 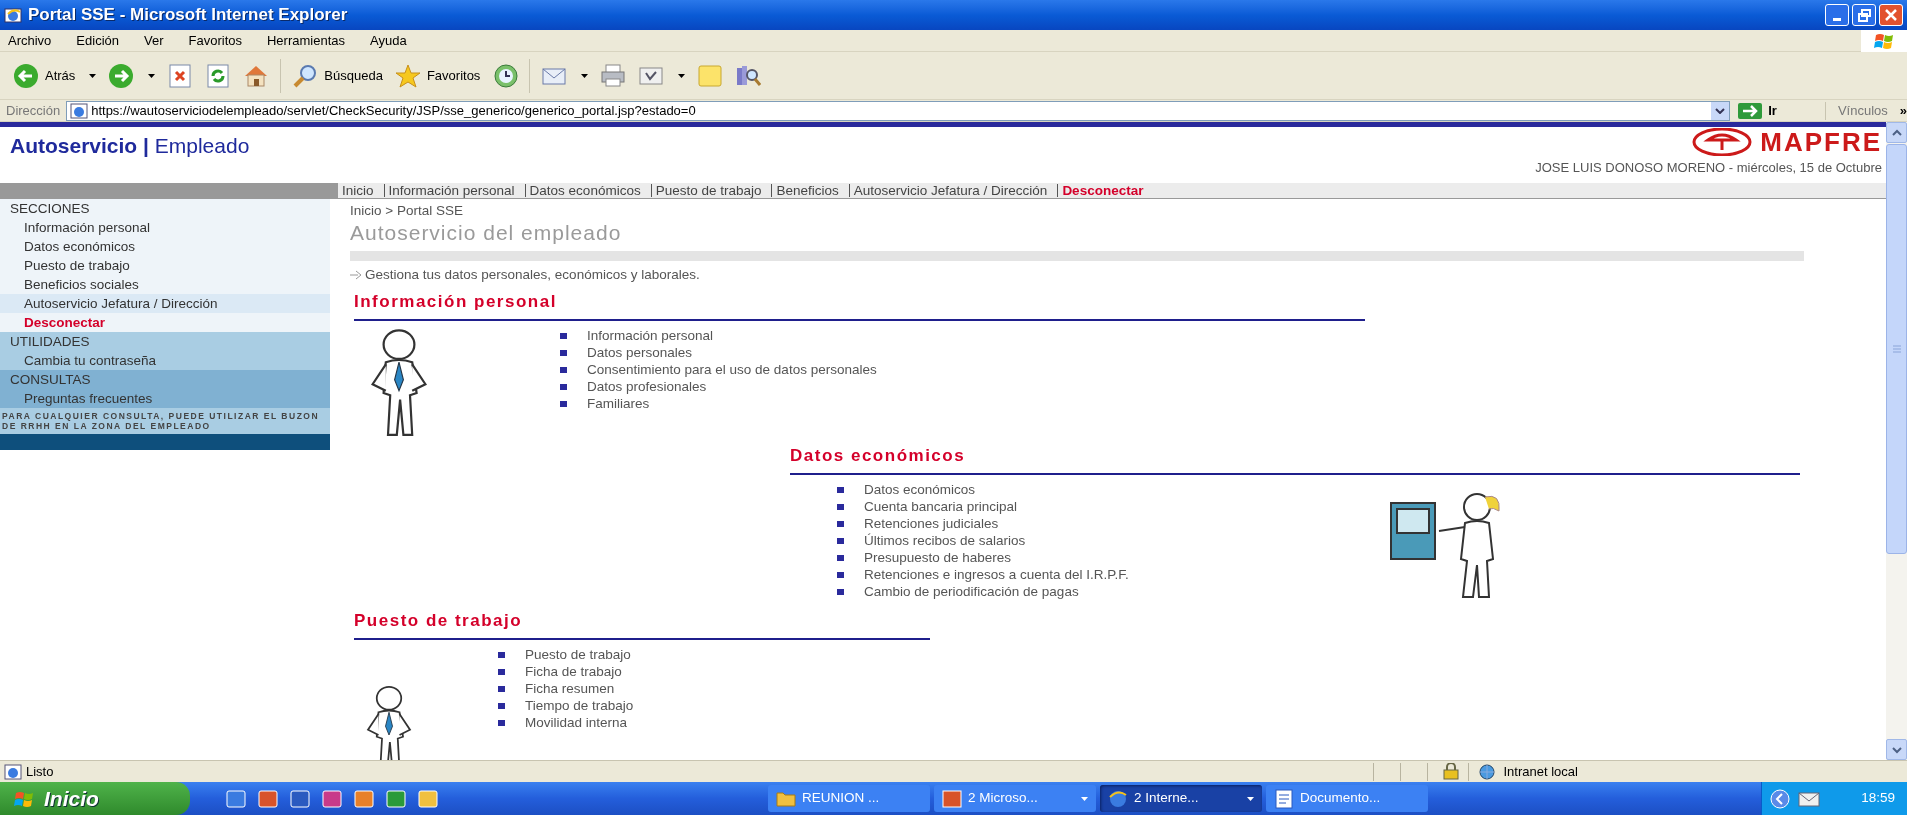 What do you see at coordinates (165, 360) in the screenshot?
I see `sidebar-link: Cambia tu contraseña` at bounding box center [165, 360].